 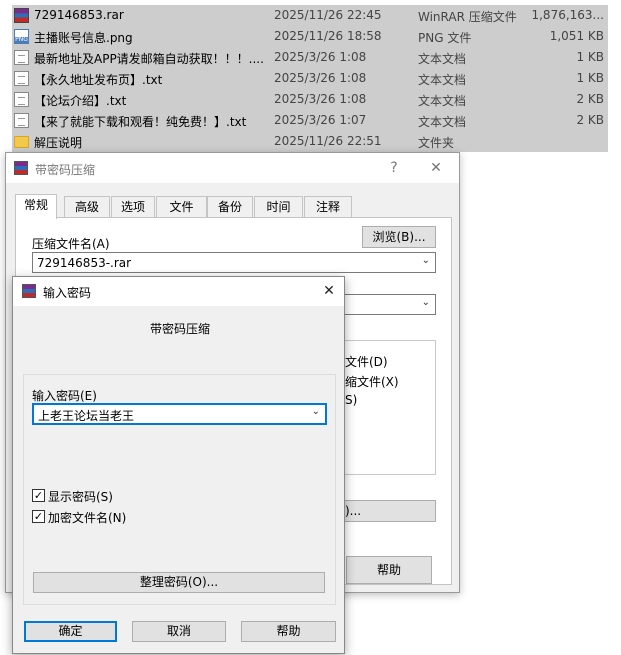 I want to click on file-row: 主播账号信息.png 2025/11/26 18:58 PNG 文件 1,051 KB, so click(x=310, y=36).